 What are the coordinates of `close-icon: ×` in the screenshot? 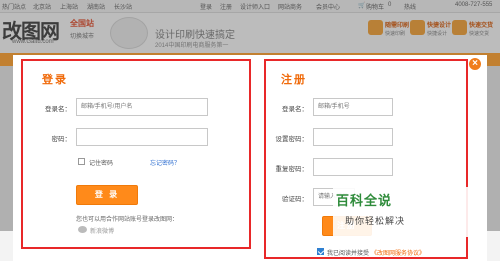 It's located at (475, 64).